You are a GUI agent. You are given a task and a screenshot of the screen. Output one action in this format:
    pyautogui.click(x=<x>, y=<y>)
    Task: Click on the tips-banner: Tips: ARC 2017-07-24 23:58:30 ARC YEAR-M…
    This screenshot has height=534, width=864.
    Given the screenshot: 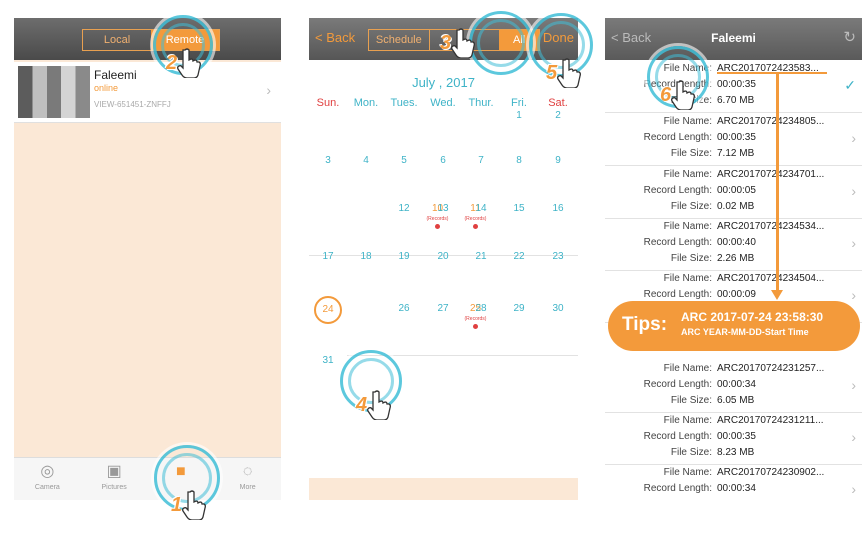 What is the action you would take?
    pyautogui.click(x=734, y=326)
    